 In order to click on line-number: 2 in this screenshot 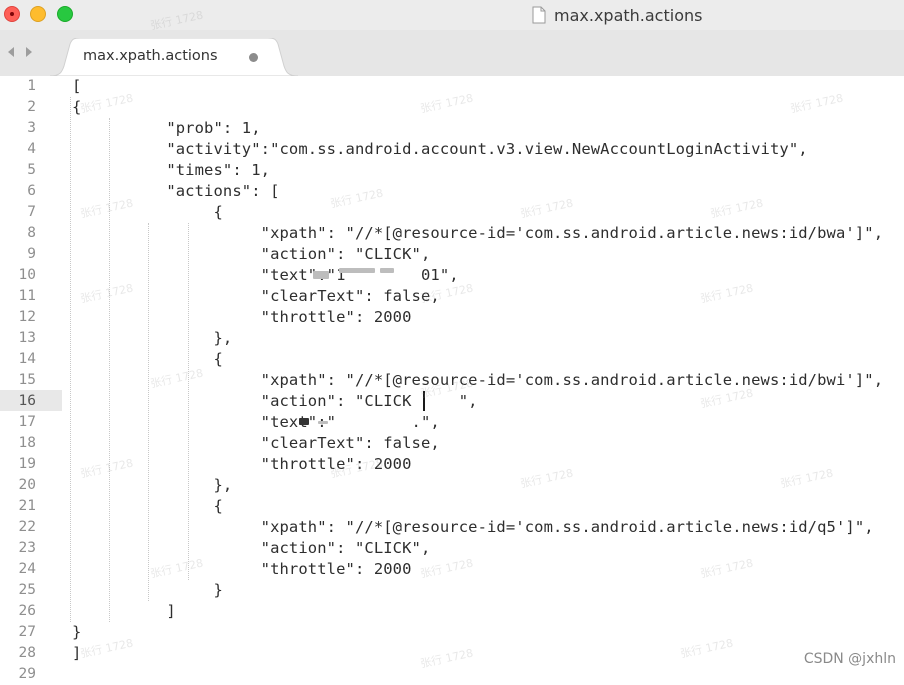, I will do `click(31, 107)`.